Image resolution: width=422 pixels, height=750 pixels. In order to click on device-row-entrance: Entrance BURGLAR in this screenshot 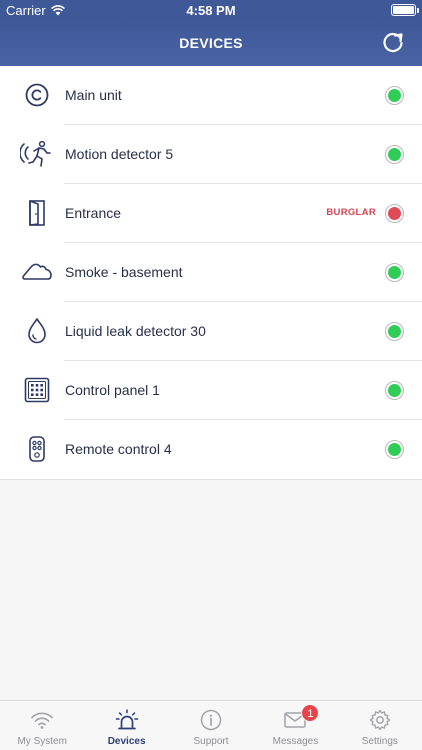, I will do `click(211, 213)`.